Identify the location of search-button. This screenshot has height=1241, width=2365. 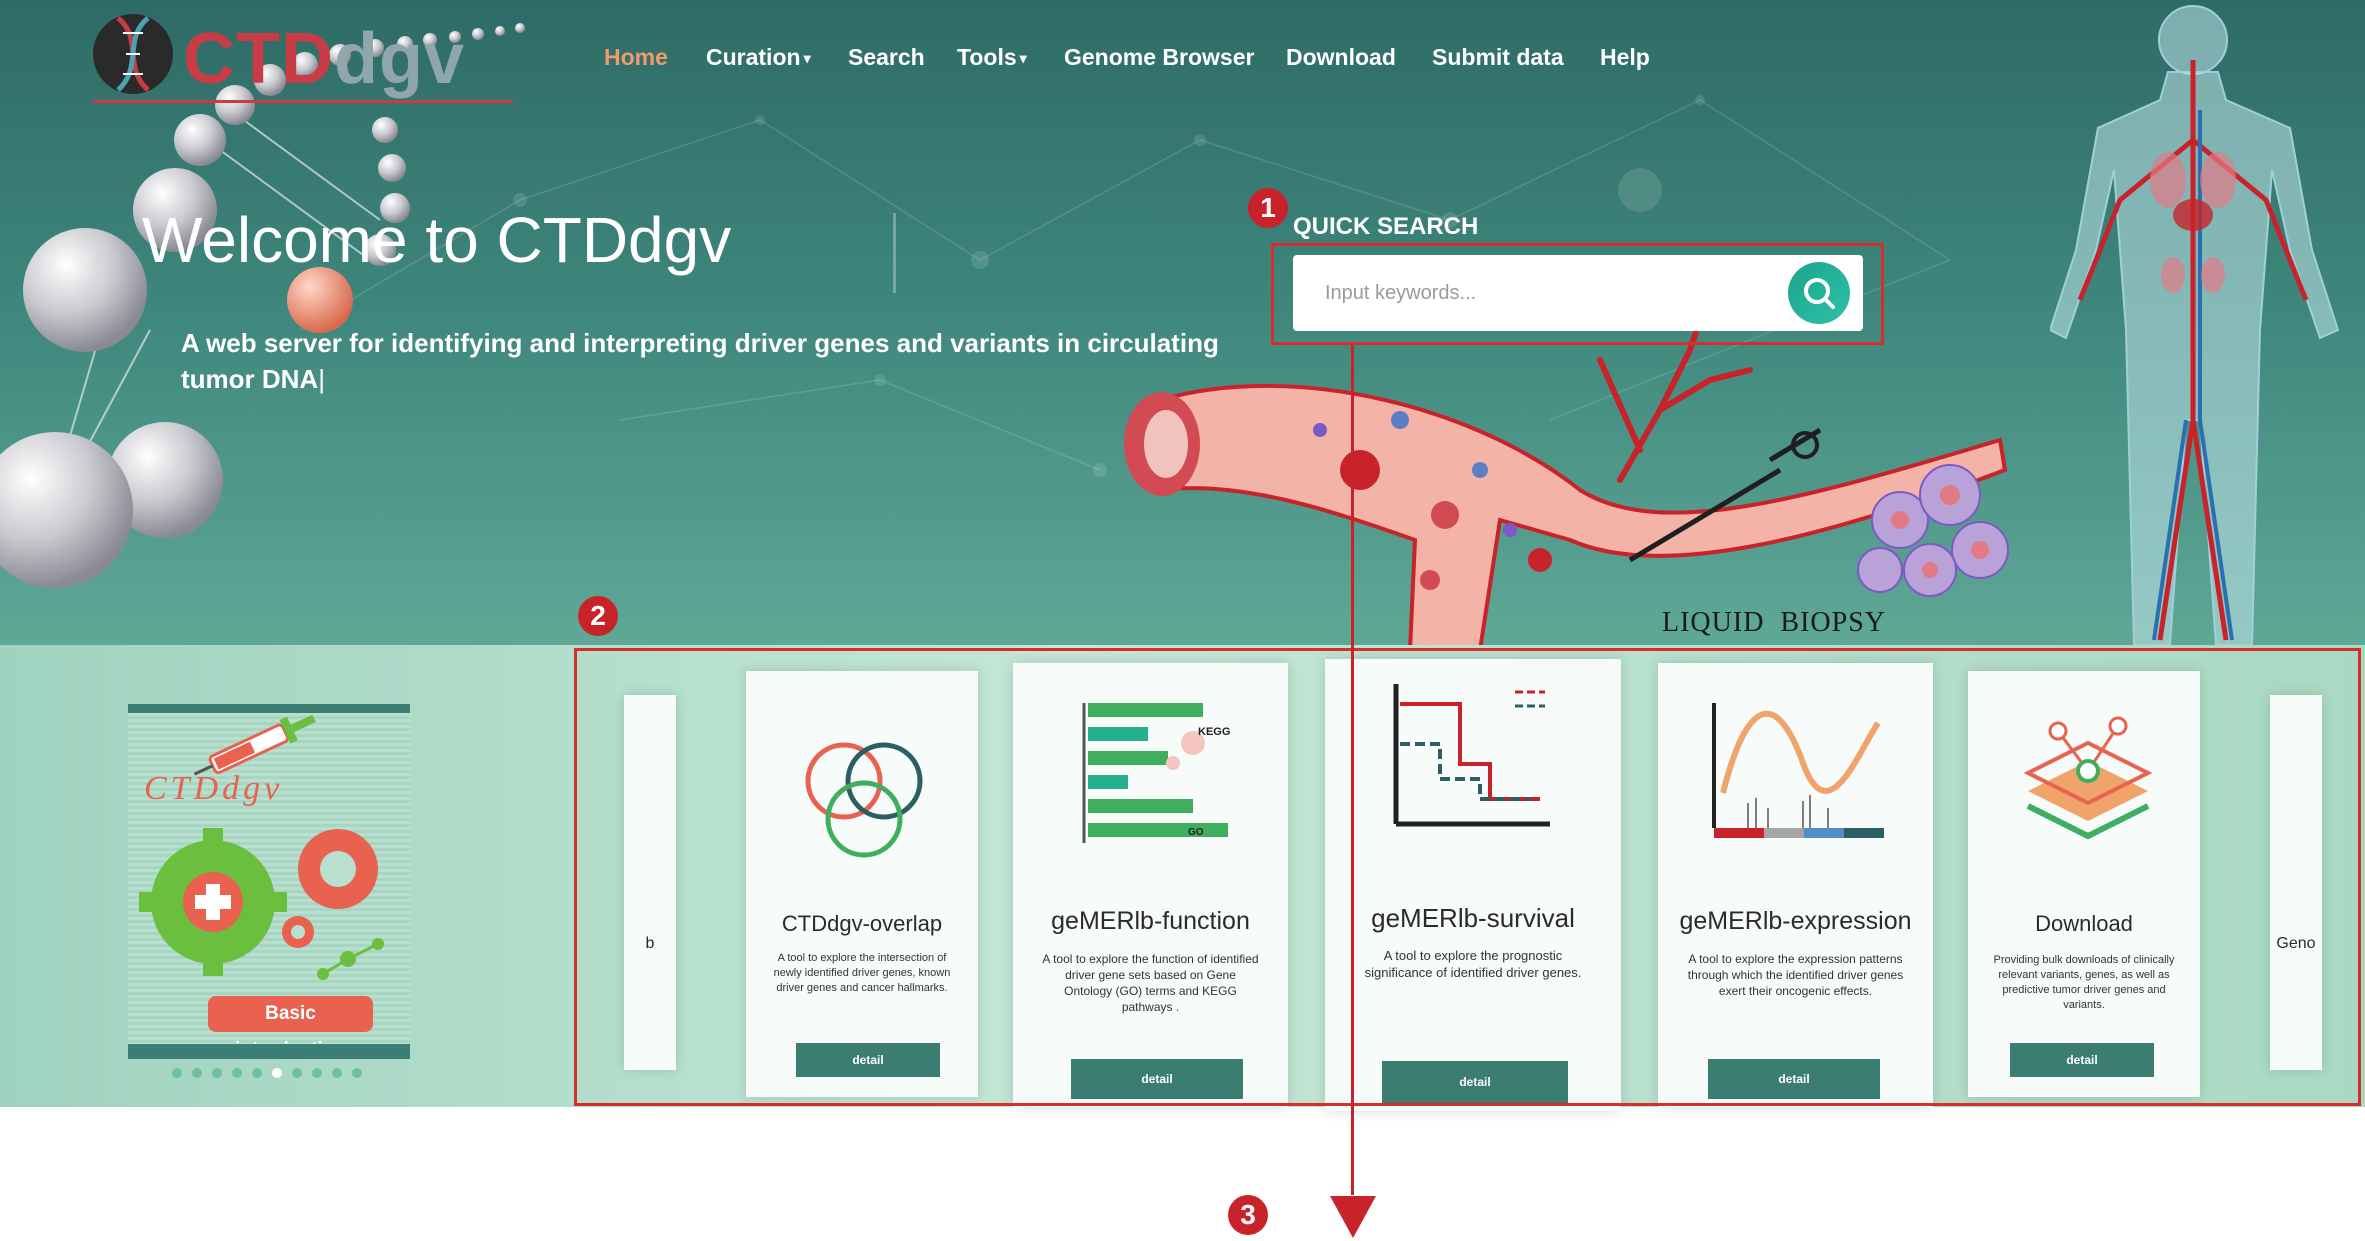
(1819, 293).